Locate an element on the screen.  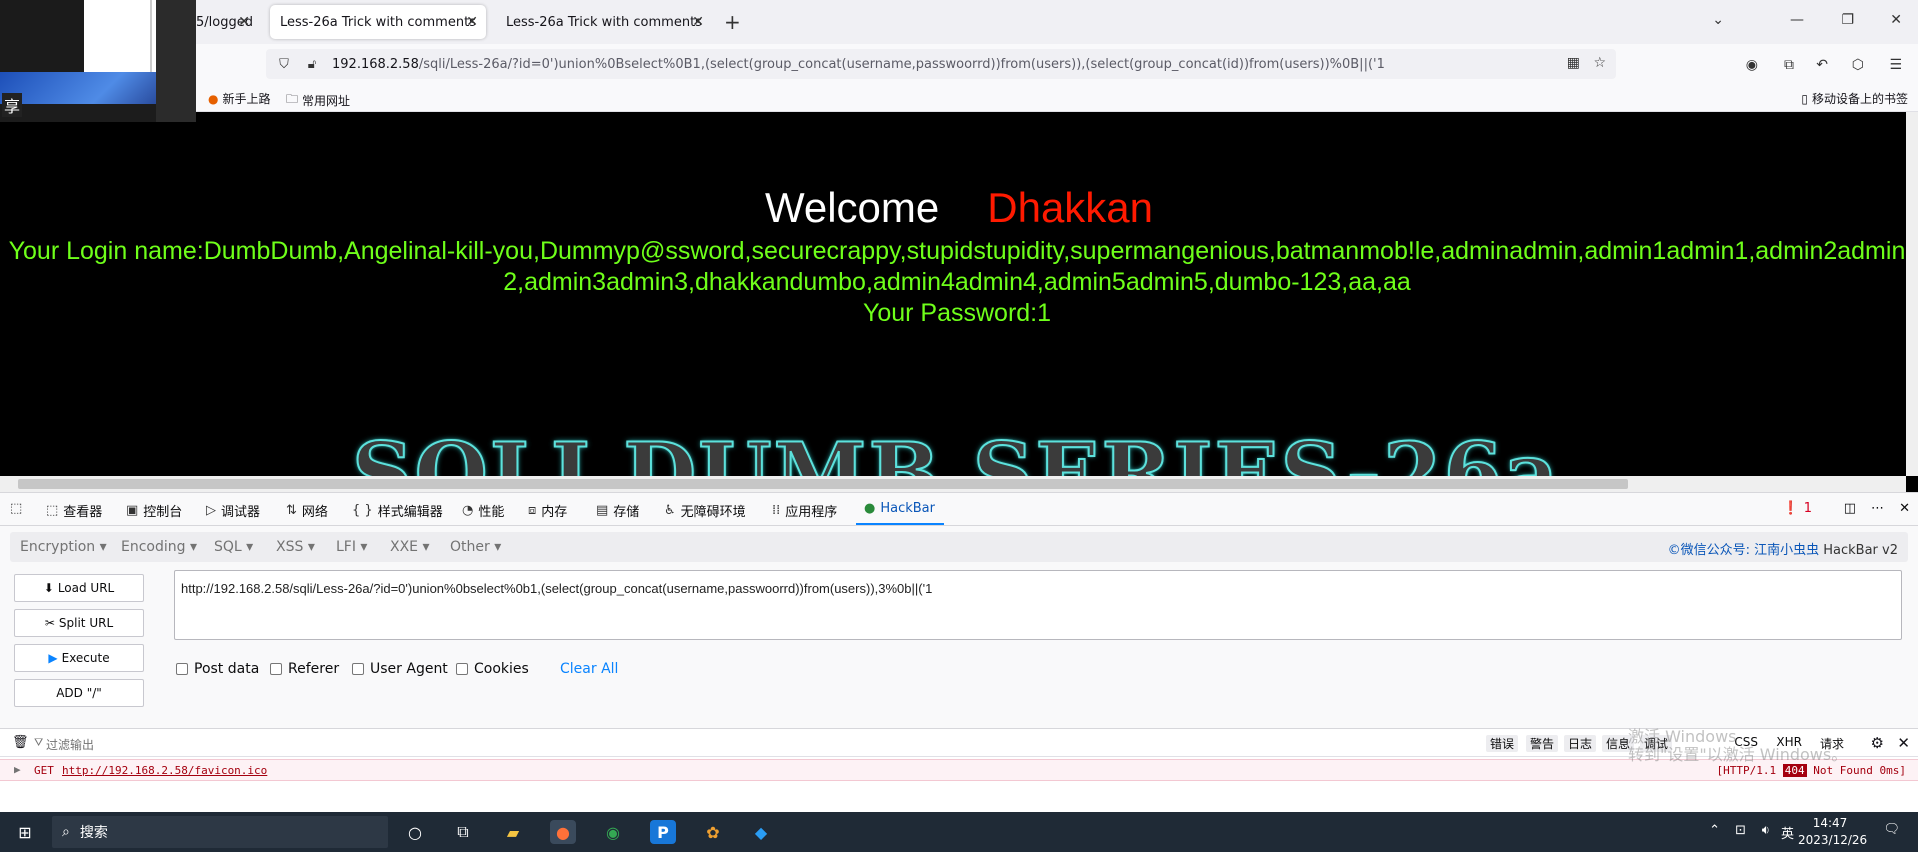
load-url-button: ⬇ Load URL is located at coordinates (79, 588).